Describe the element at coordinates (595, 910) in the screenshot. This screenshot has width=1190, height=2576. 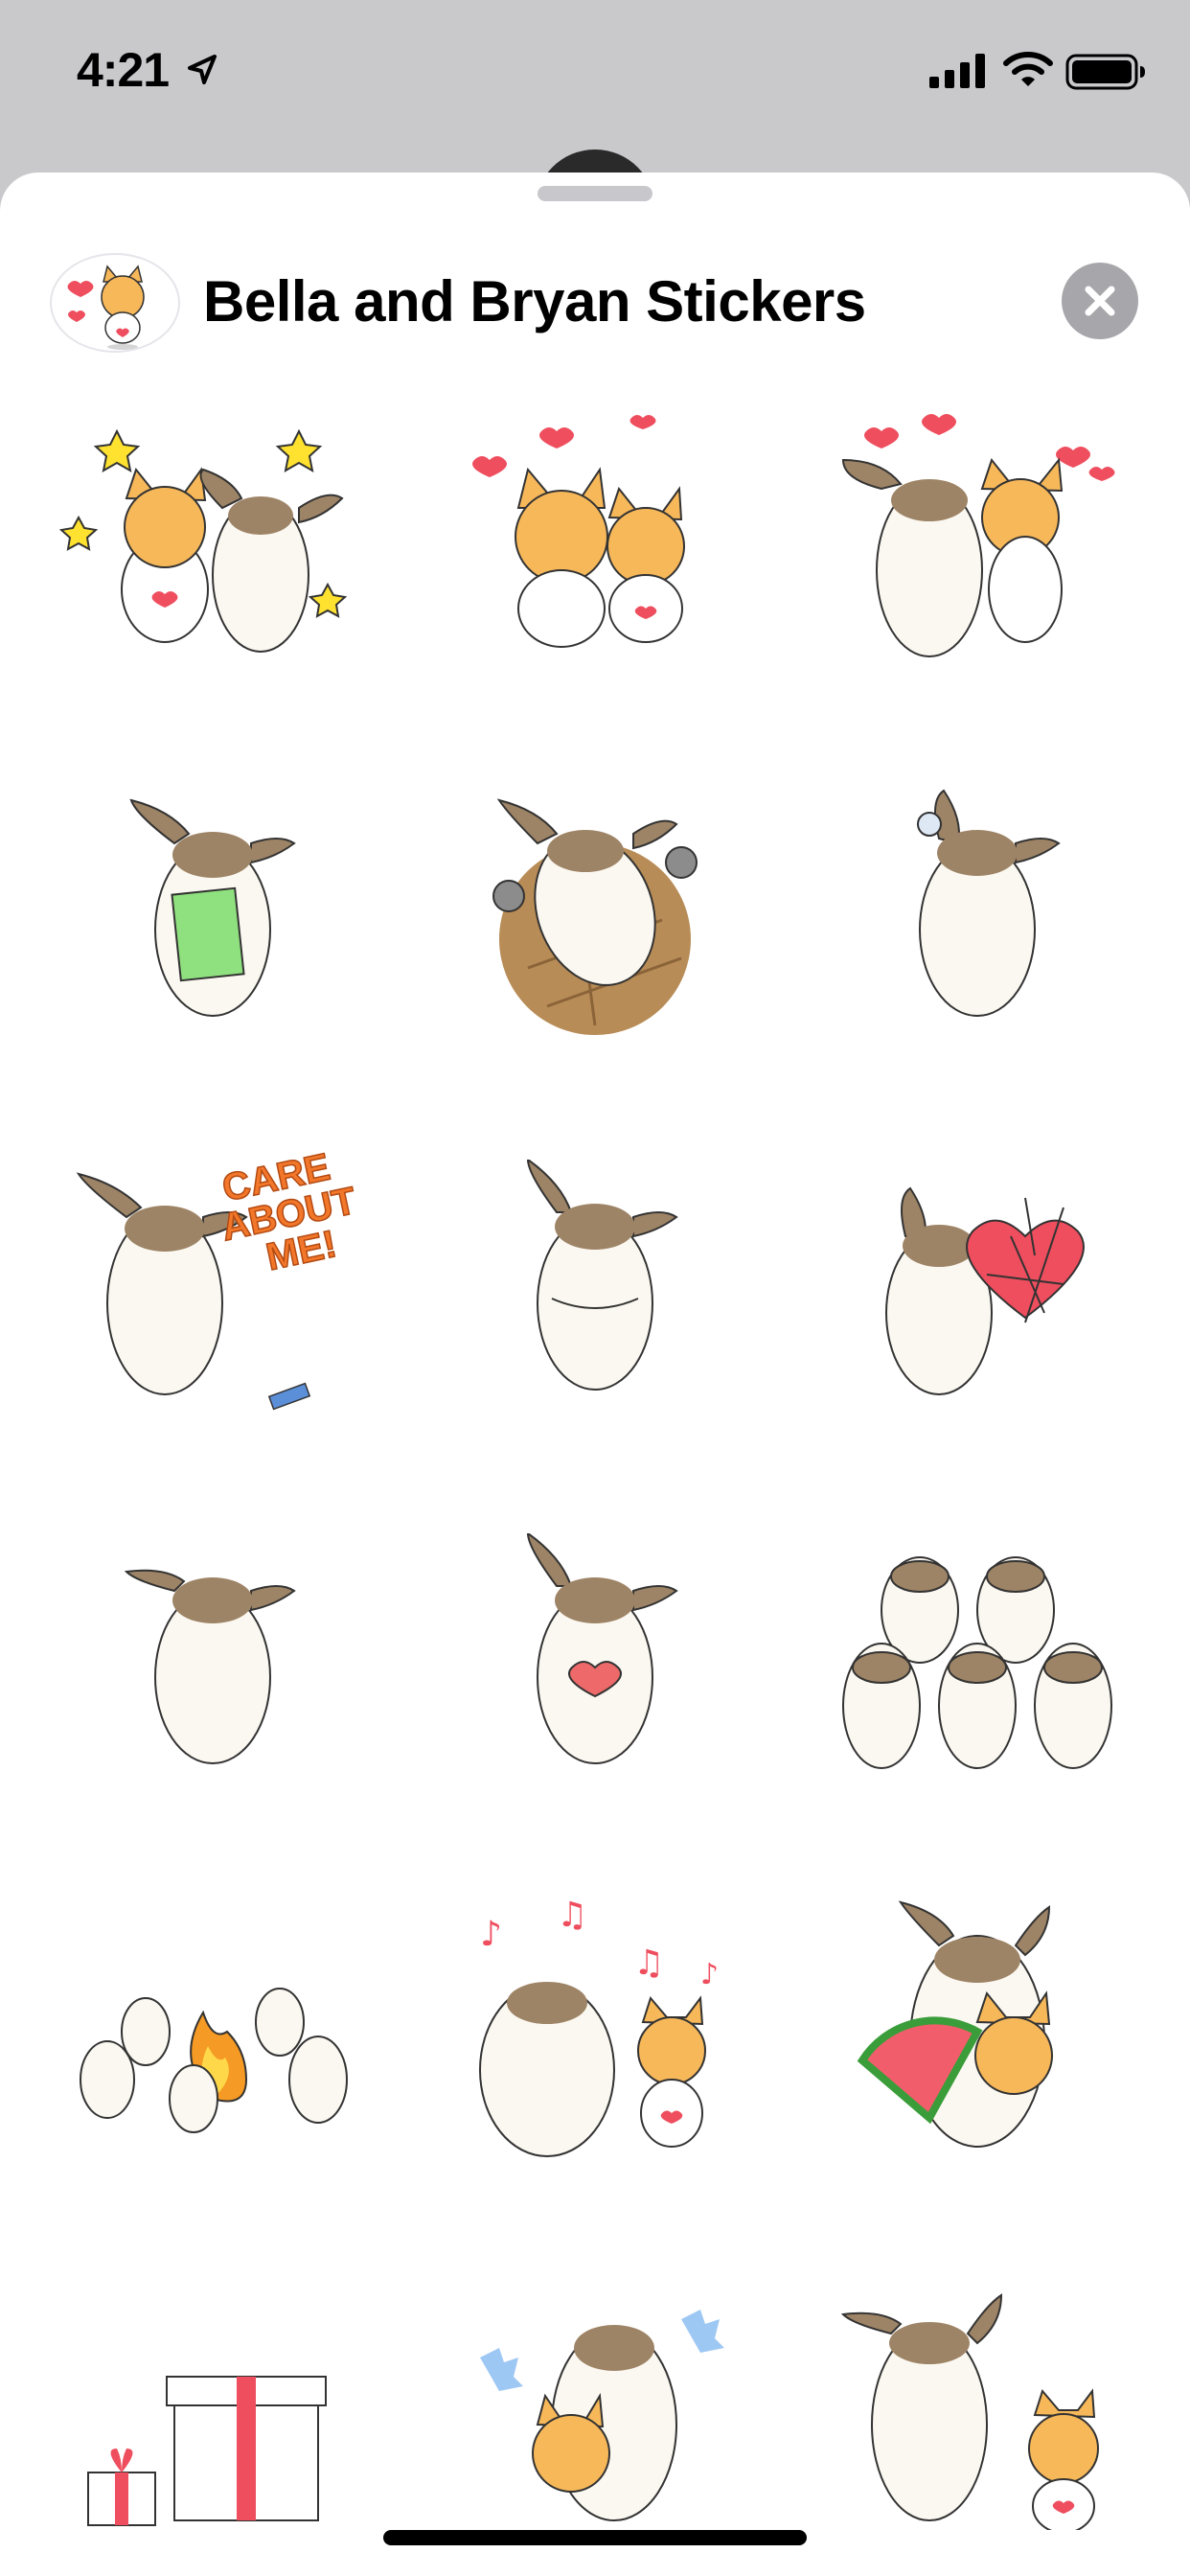
I see `sticker-bryan-dancing-maracas` at that location.